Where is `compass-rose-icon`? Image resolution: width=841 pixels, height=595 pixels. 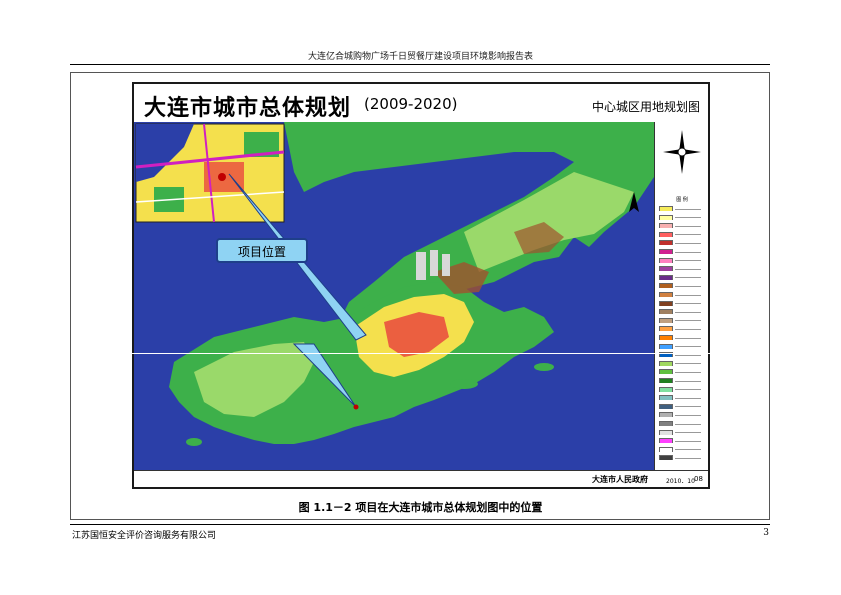
compass-rose-icon is located at coordinates (682, 152).